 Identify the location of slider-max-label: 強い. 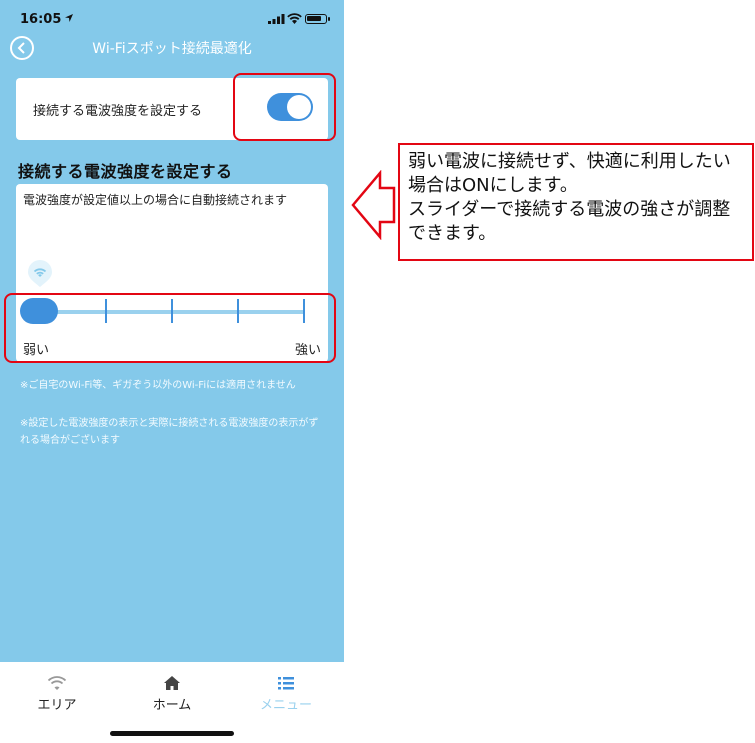
(307, 350).